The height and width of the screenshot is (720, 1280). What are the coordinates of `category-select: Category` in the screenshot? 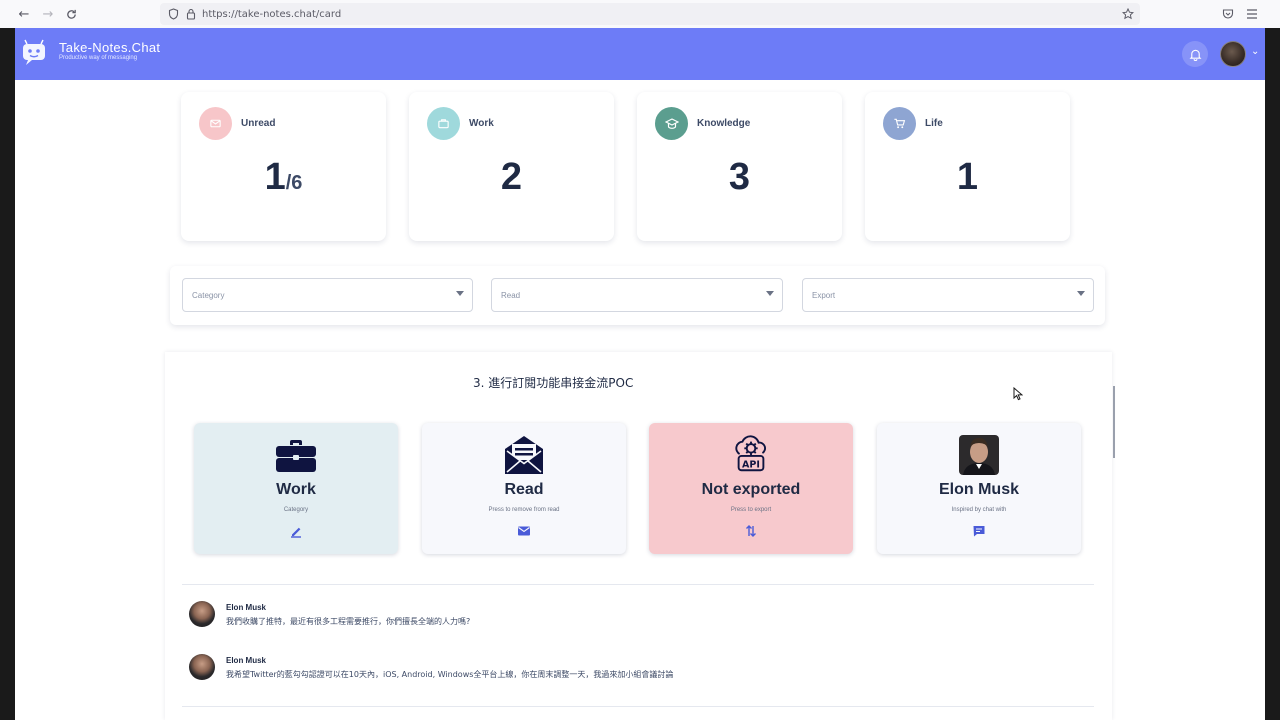 It's located at (327, 295).